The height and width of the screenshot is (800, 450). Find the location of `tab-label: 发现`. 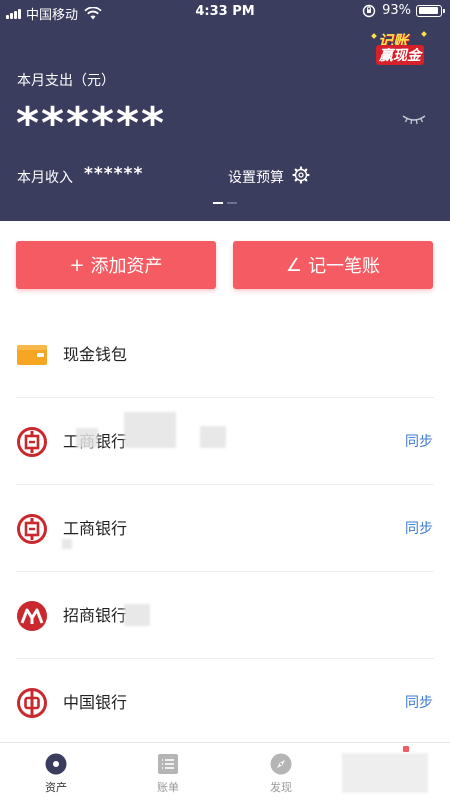

tab-label: 发现 is located at coordinates (281, 787).